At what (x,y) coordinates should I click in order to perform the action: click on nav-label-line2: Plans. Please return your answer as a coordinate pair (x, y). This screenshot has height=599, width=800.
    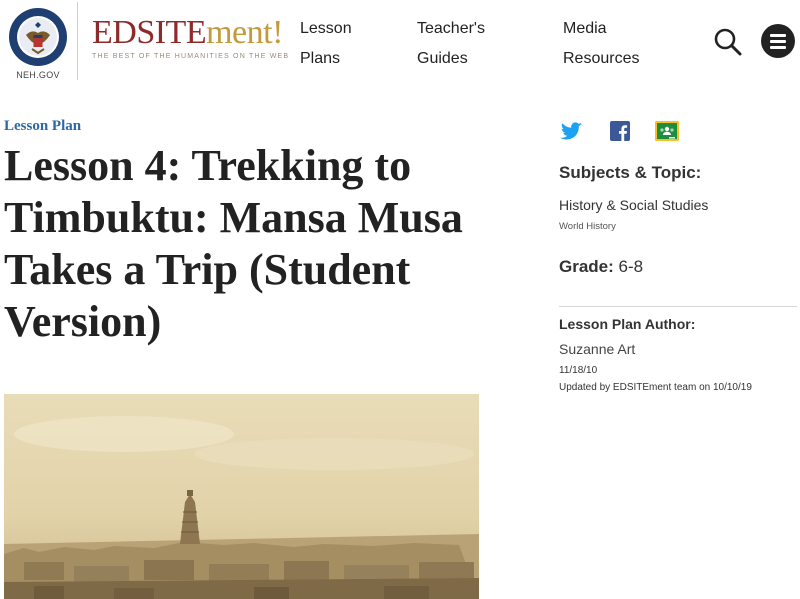
    Looking at the image, I should click on (320, 58).